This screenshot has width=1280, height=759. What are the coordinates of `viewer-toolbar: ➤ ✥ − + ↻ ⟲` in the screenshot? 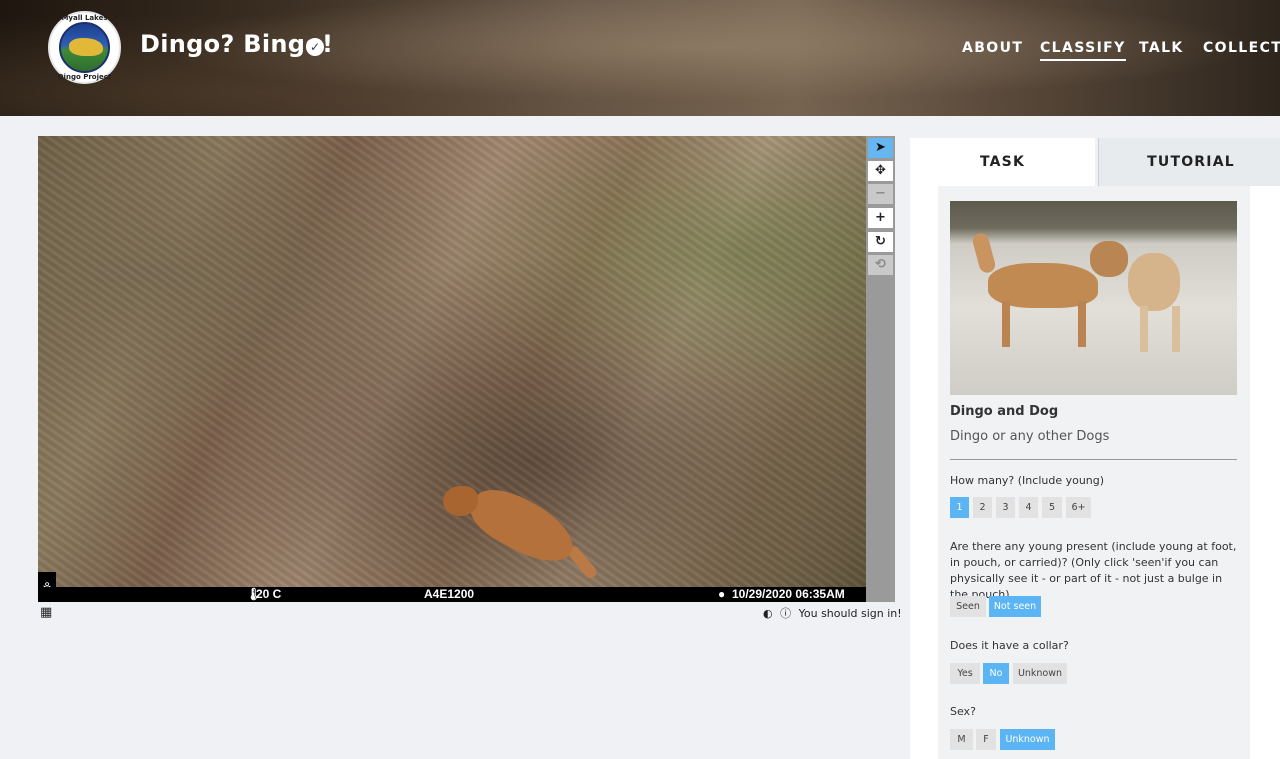 It's located at (880, 369).